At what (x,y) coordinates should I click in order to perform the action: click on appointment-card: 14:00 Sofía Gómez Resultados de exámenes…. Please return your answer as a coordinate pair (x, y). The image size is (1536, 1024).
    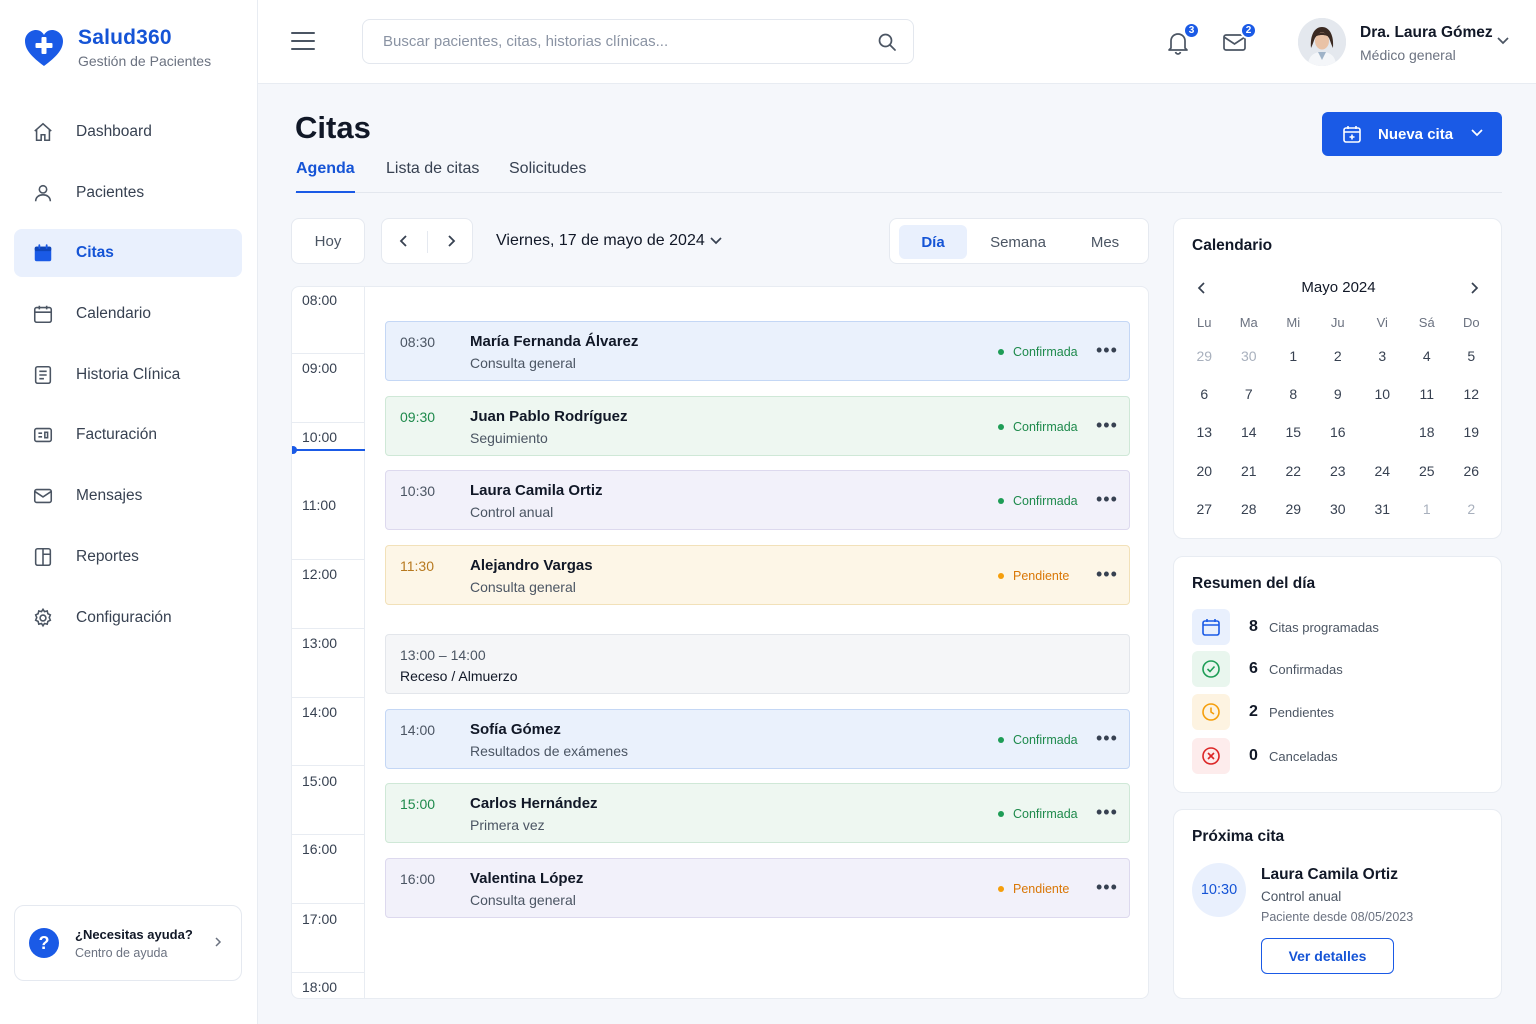
    Looking at the image, I should click on (757, 739).